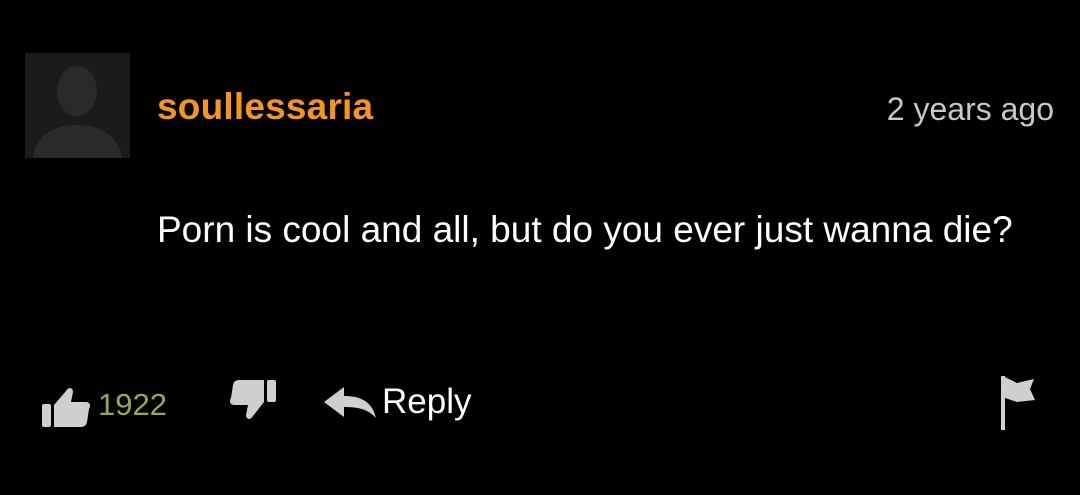 The height and width of the screenshot is (495, 1080). I want to click on timestamp: 2 years ago, so click(970, 109).